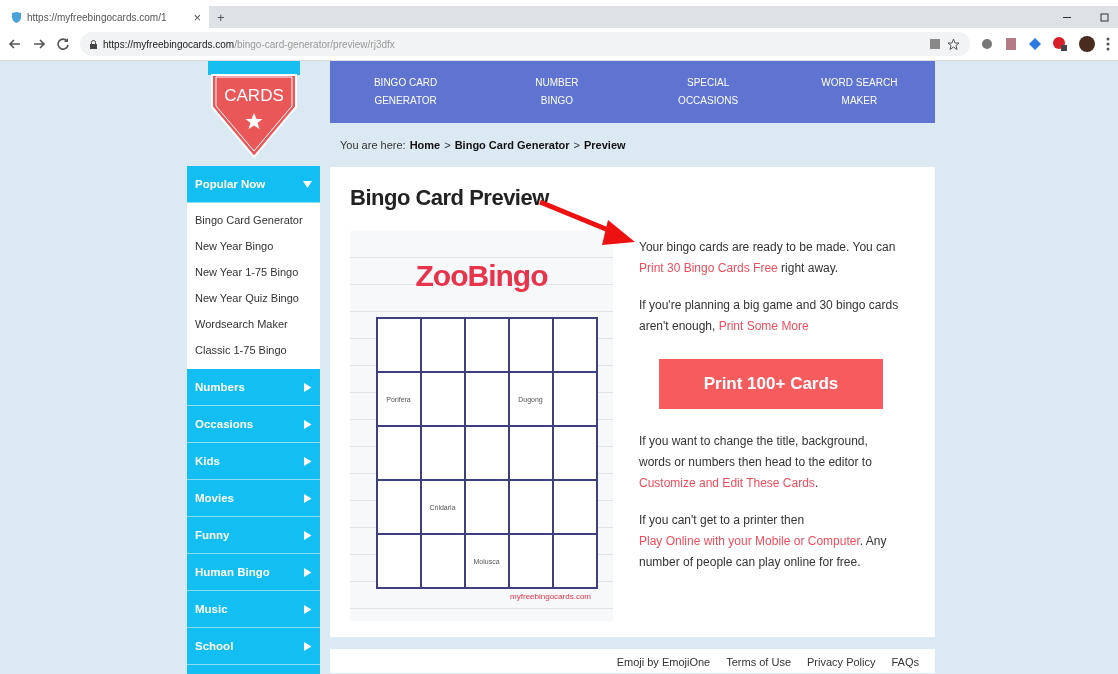 This screenshot has height=674, width=1118. What do you see at coordinates (97, 17) in the screenshot?
I see `tab-title: https://myfreebingocards.com/1` at bounding box center [97, 17].